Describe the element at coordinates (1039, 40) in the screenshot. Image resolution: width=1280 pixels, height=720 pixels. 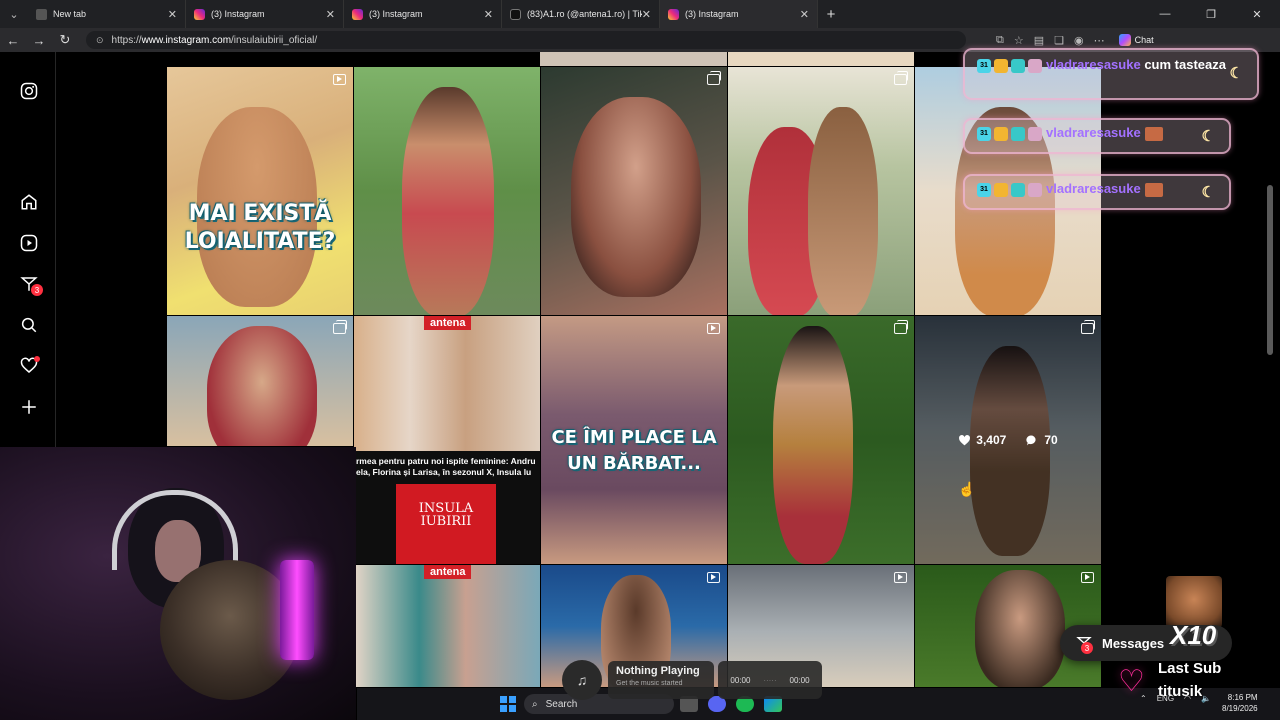
I see `split-screen-icon: ▤` at that location.